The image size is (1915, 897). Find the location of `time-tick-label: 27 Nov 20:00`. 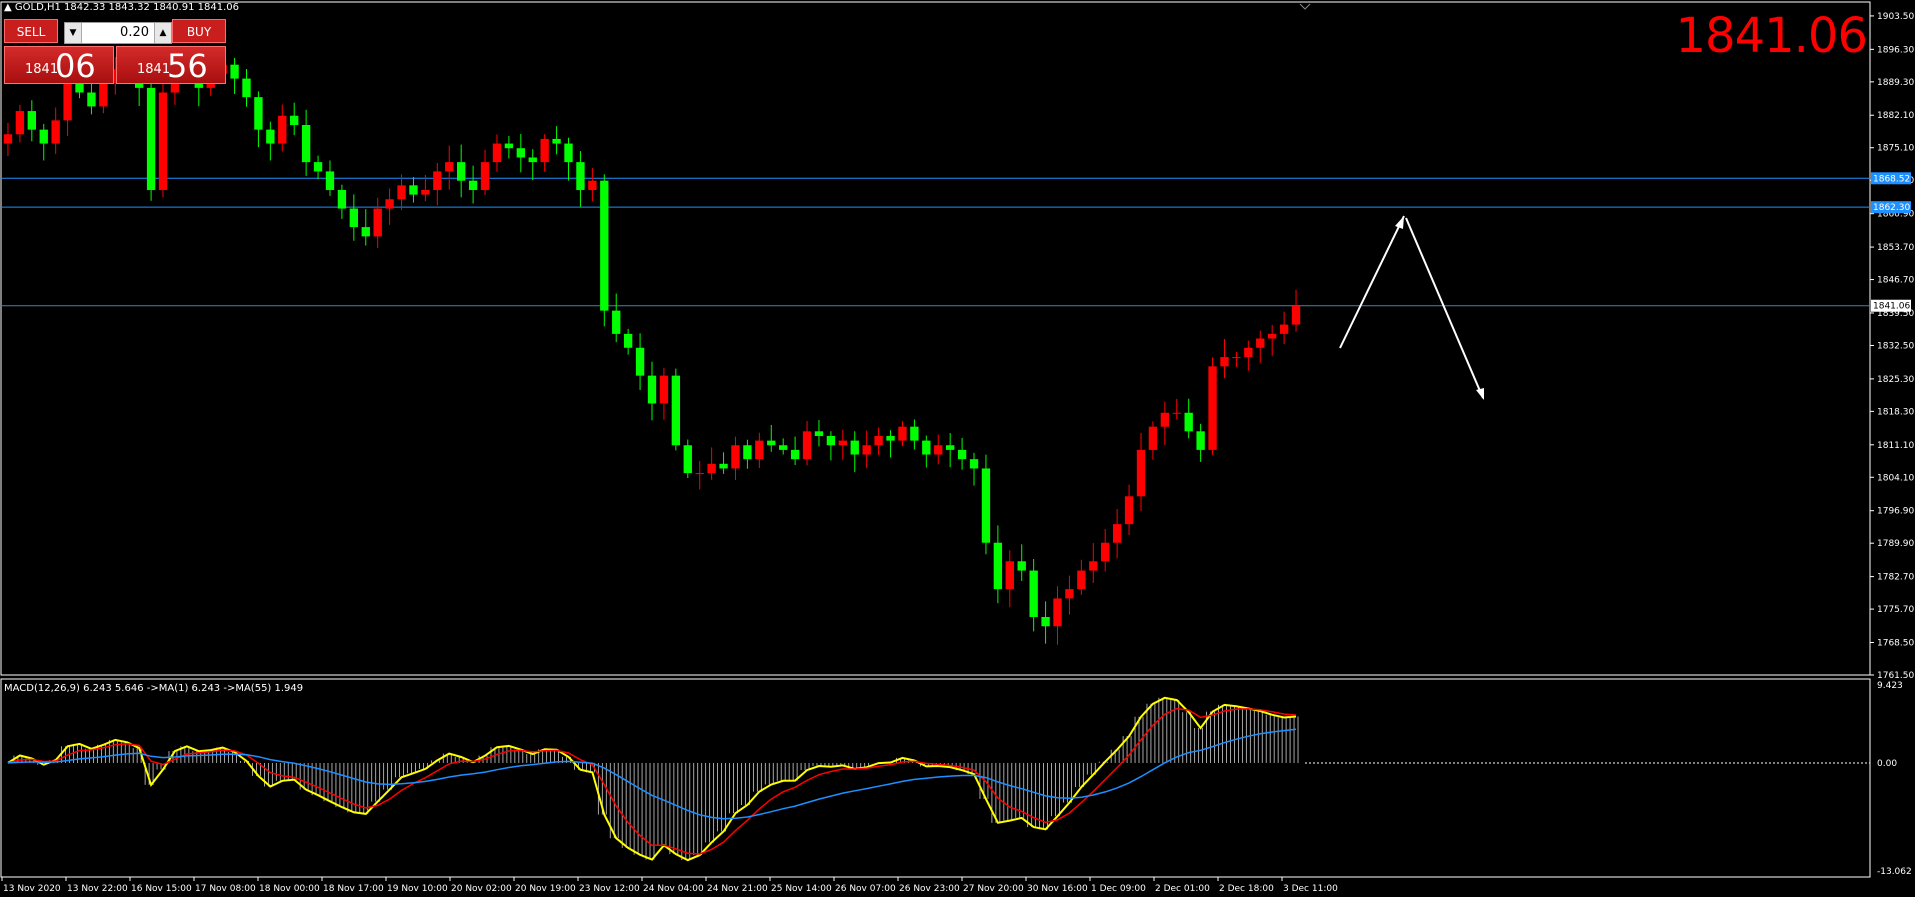

time-tick-label: 27 Nov 20:00 is located at coordinates (993, 889).